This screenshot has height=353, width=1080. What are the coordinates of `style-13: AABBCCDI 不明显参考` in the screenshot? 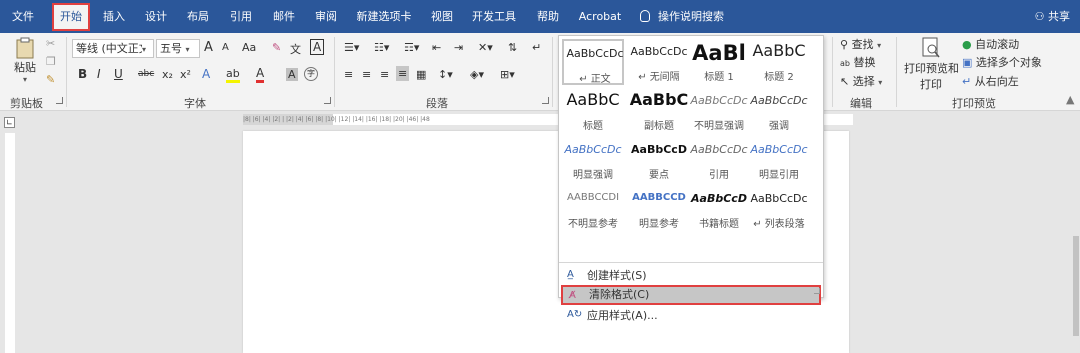 It's located at (593, 209).